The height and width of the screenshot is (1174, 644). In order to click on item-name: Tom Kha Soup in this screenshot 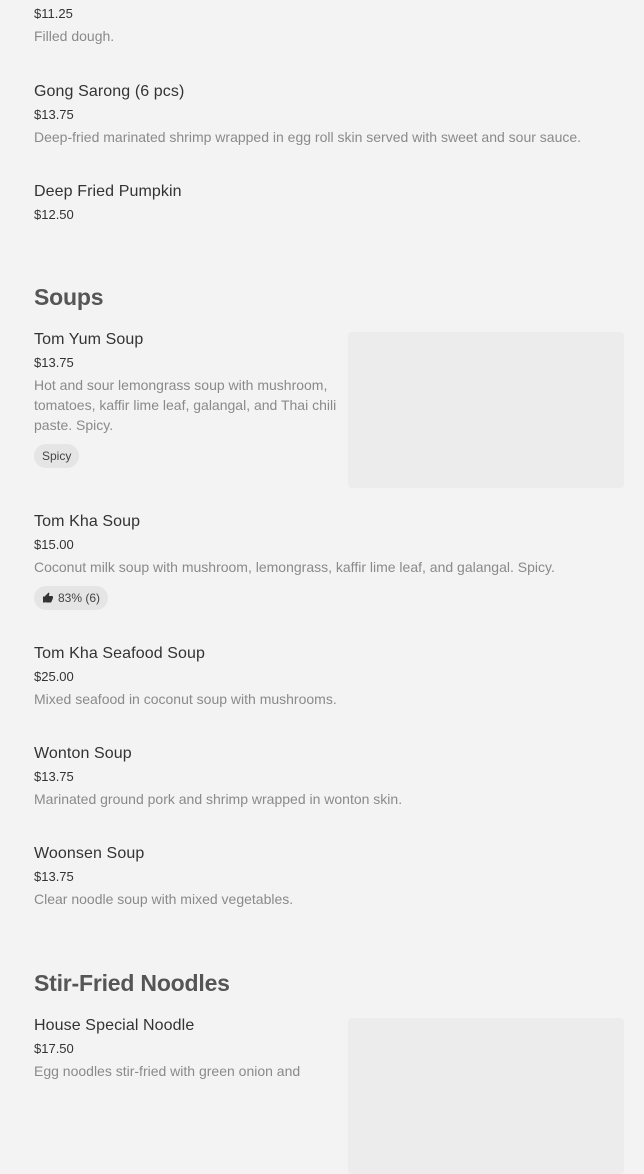, I will do `click(87, 521)`.